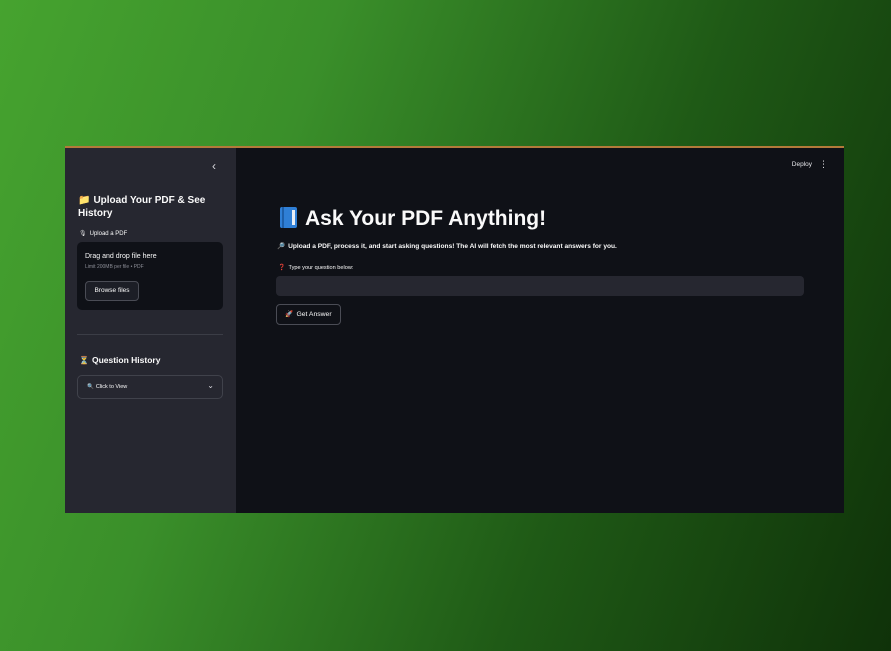 This screenshot has height=651, width=891. I want to click on question-mark-icon: ❓, so click(282, 268).